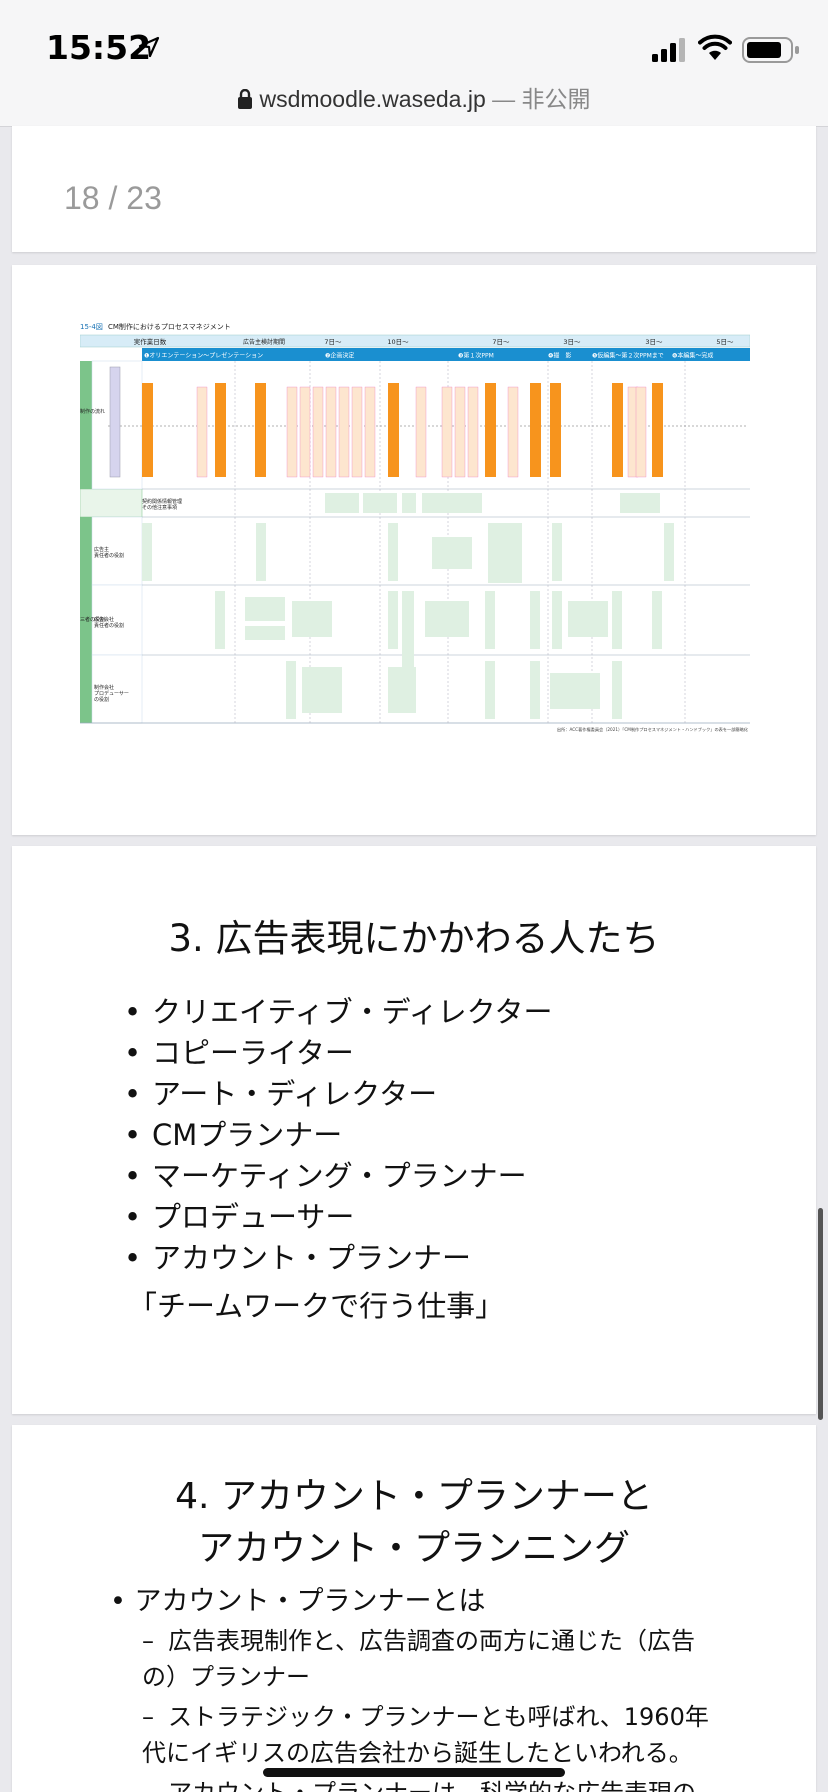 The height and width of the screenshot is (1792, 828). Describe the element at coordinates (414, 189) in the screenshot. I see `page-counter-card: 18 / 23` at that location.